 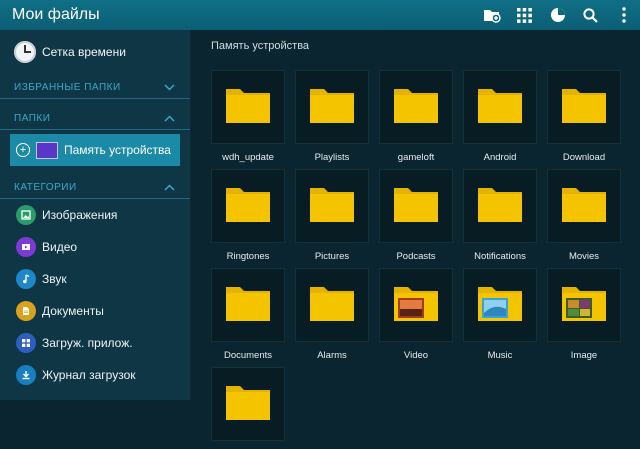 What do you see at coordinates (89, 375) in the screenshot?
I see `sidebar-item-label: Журнал загрузок` at bounding box center [89, 375].